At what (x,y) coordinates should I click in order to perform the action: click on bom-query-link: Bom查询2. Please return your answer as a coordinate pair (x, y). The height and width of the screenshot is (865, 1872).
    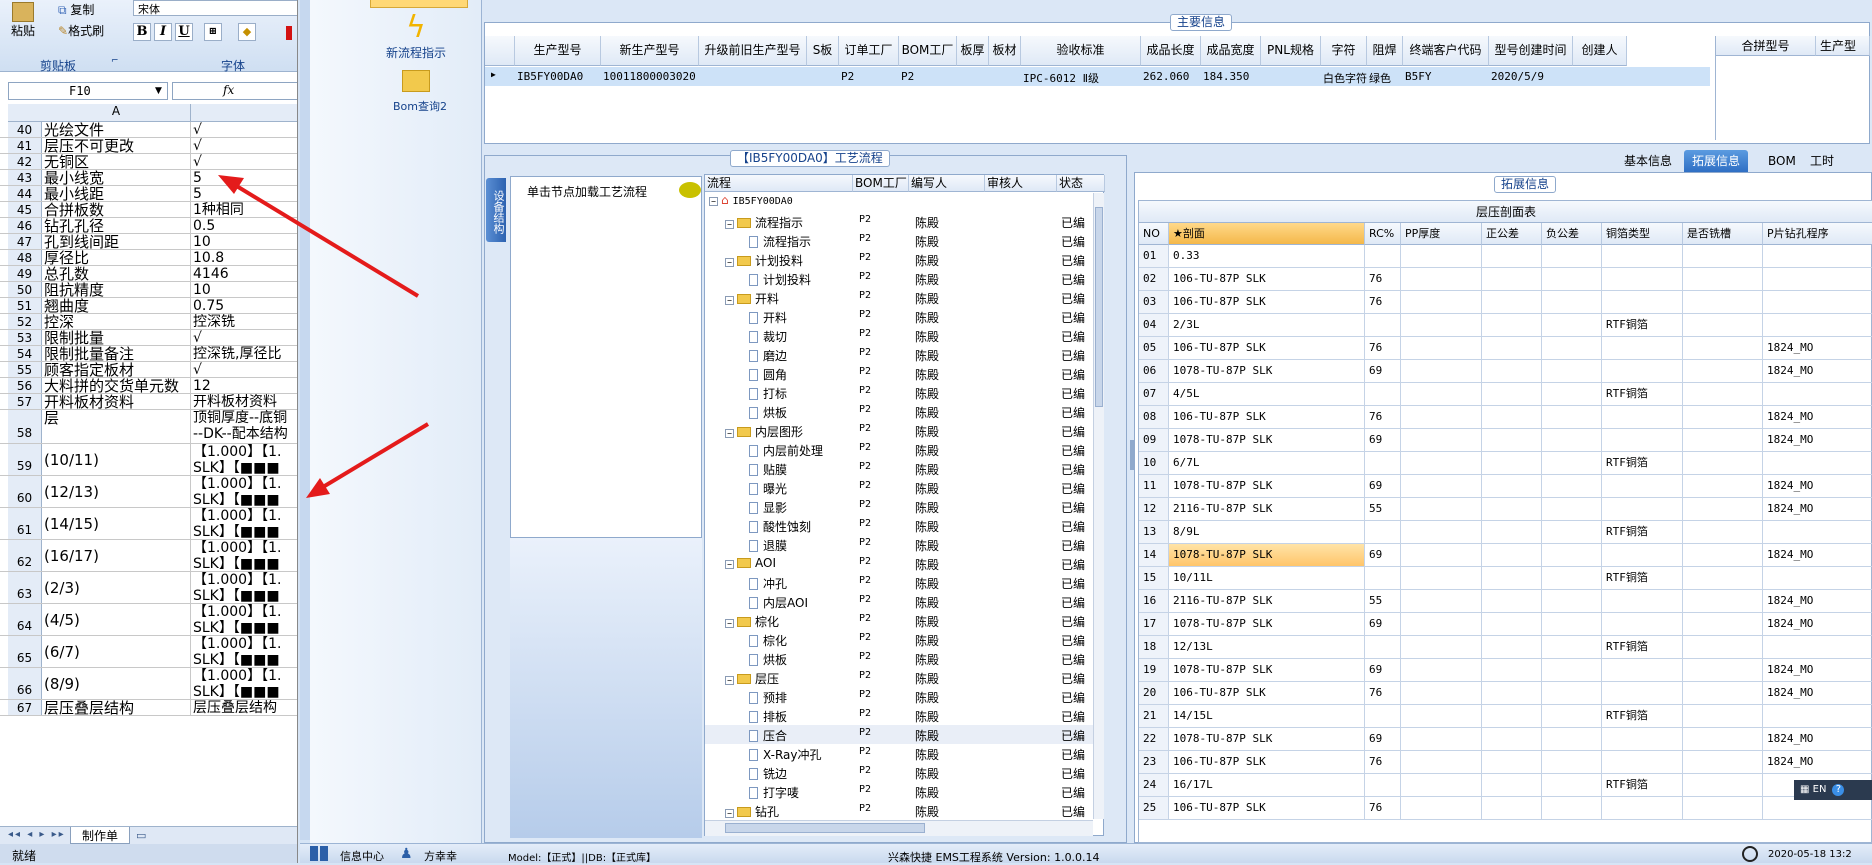
    Looking at the image, I should click on (420, 106).